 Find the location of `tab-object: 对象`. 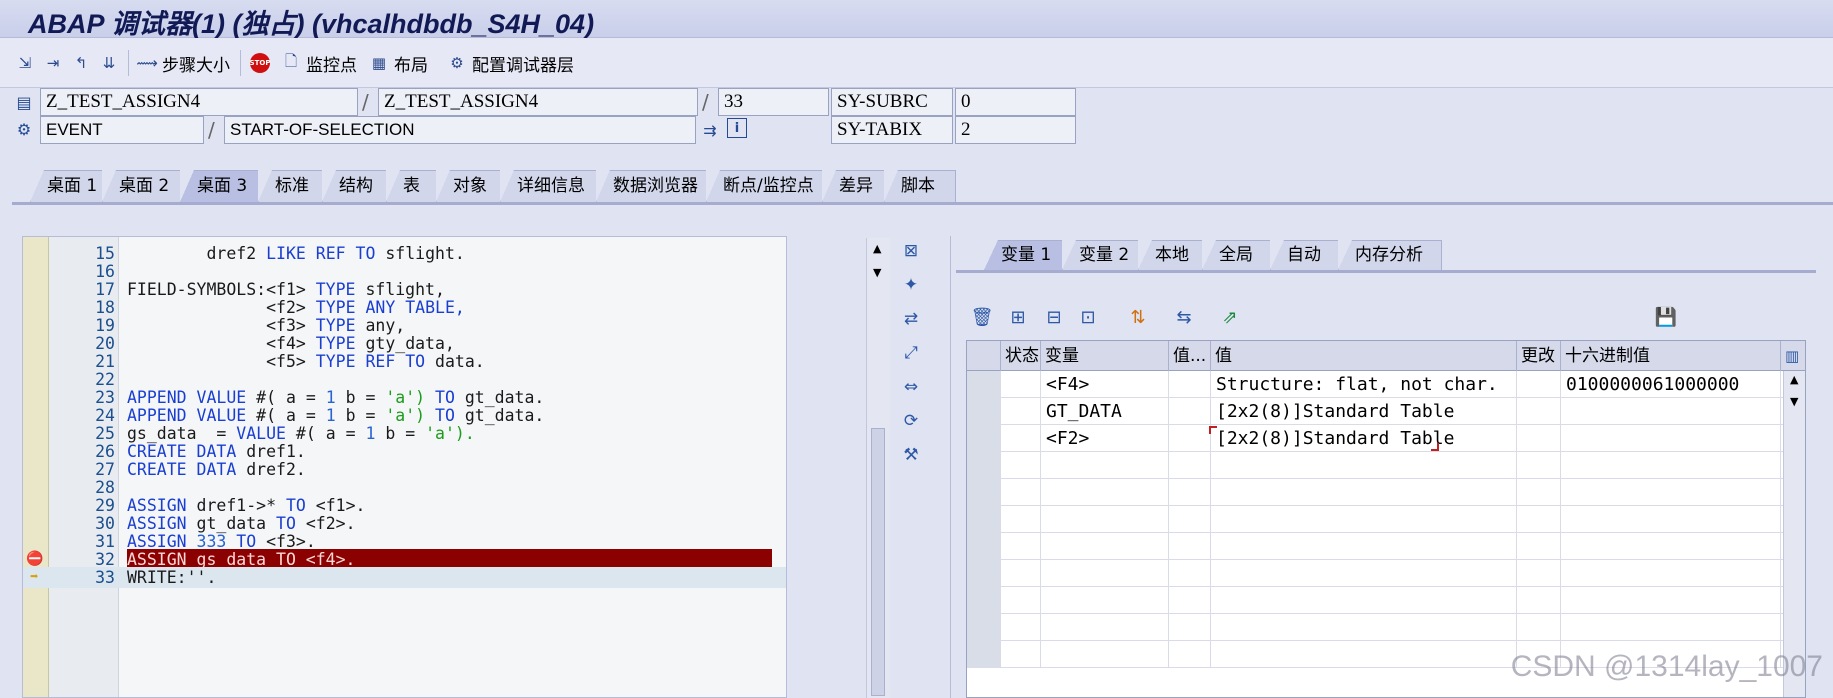

tab-object: 对象 is located at coordinates (471, 186).